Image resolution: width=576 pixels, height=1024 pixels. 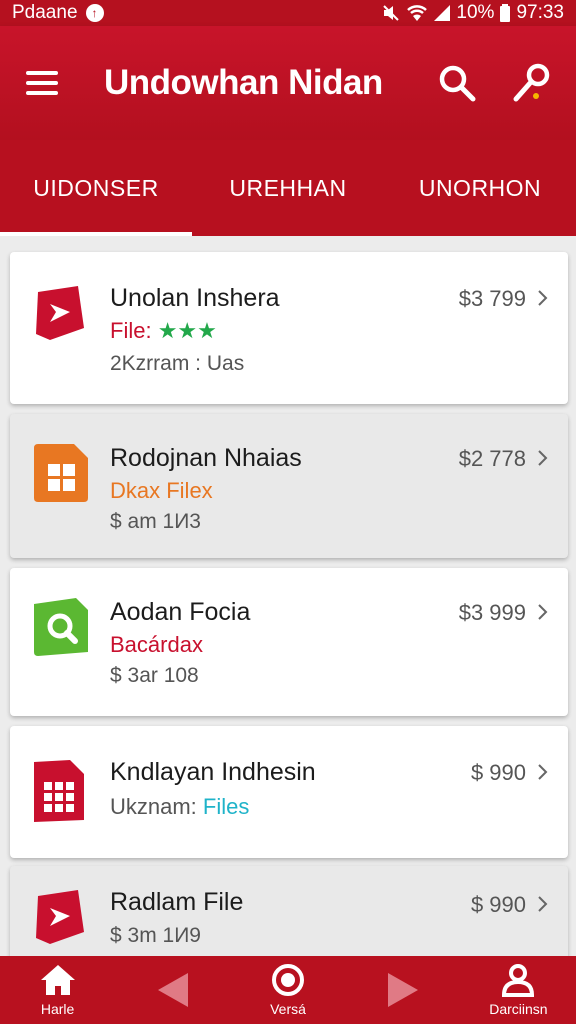 What do you see at coordinates (42, 83) in the screenshot?
I see `menu-icon` at bounding box center [42, 83].